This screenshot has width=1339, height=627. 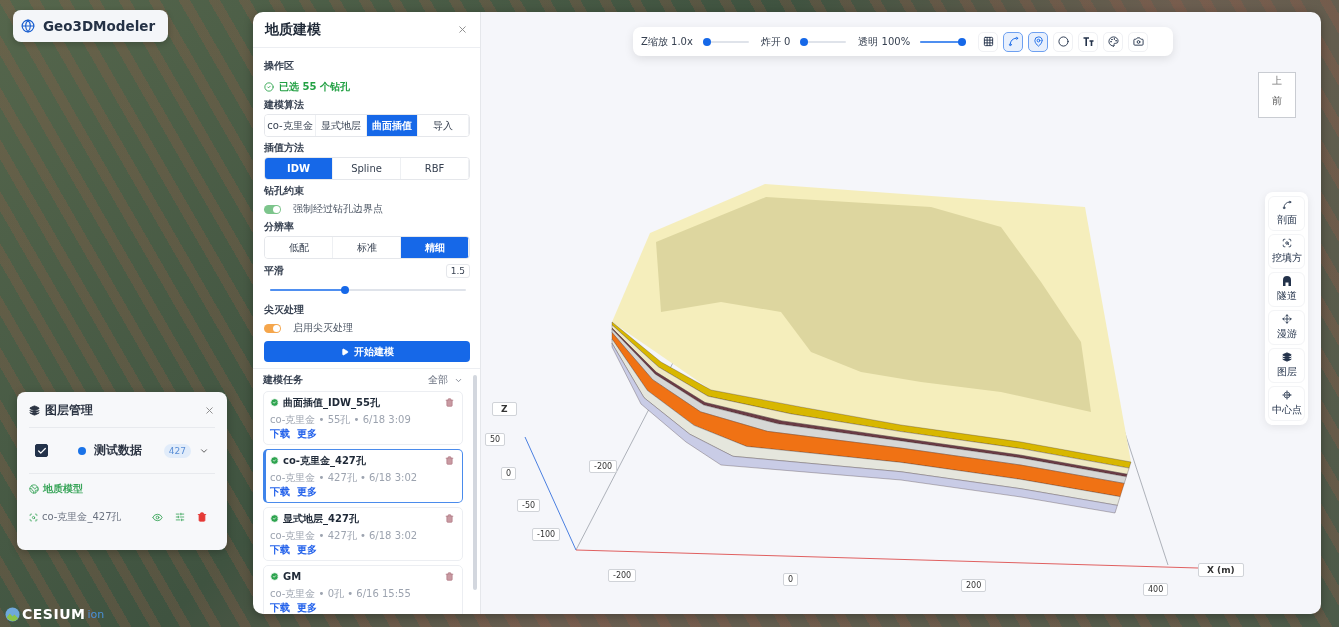 I want to click on layer-checkbox, so click(x=41, y=450).